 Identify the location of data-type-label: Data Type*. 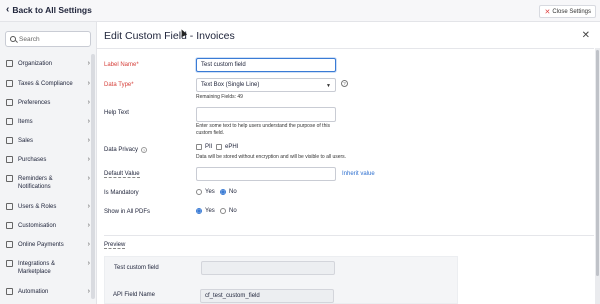
(119, 85).